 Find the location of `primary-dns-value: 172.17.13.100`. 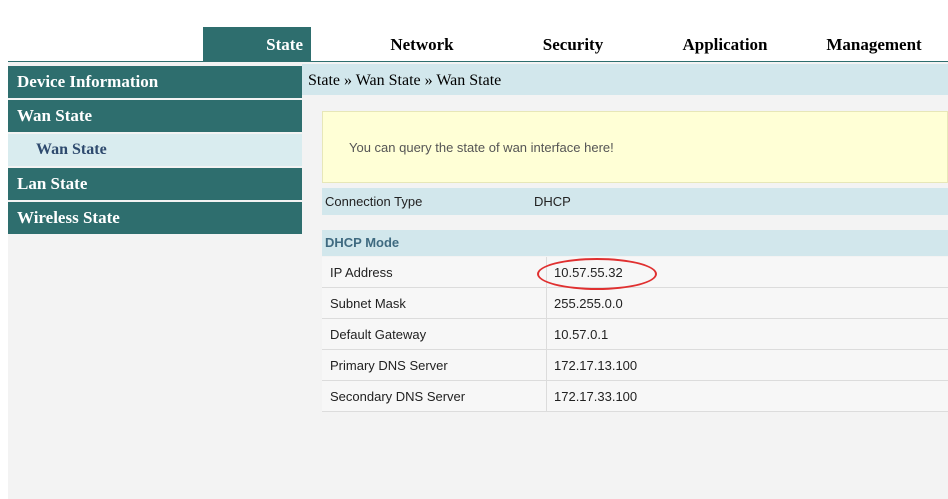

primary-dns-value: 172.17.13.100 is located at coordinates (596, 365).